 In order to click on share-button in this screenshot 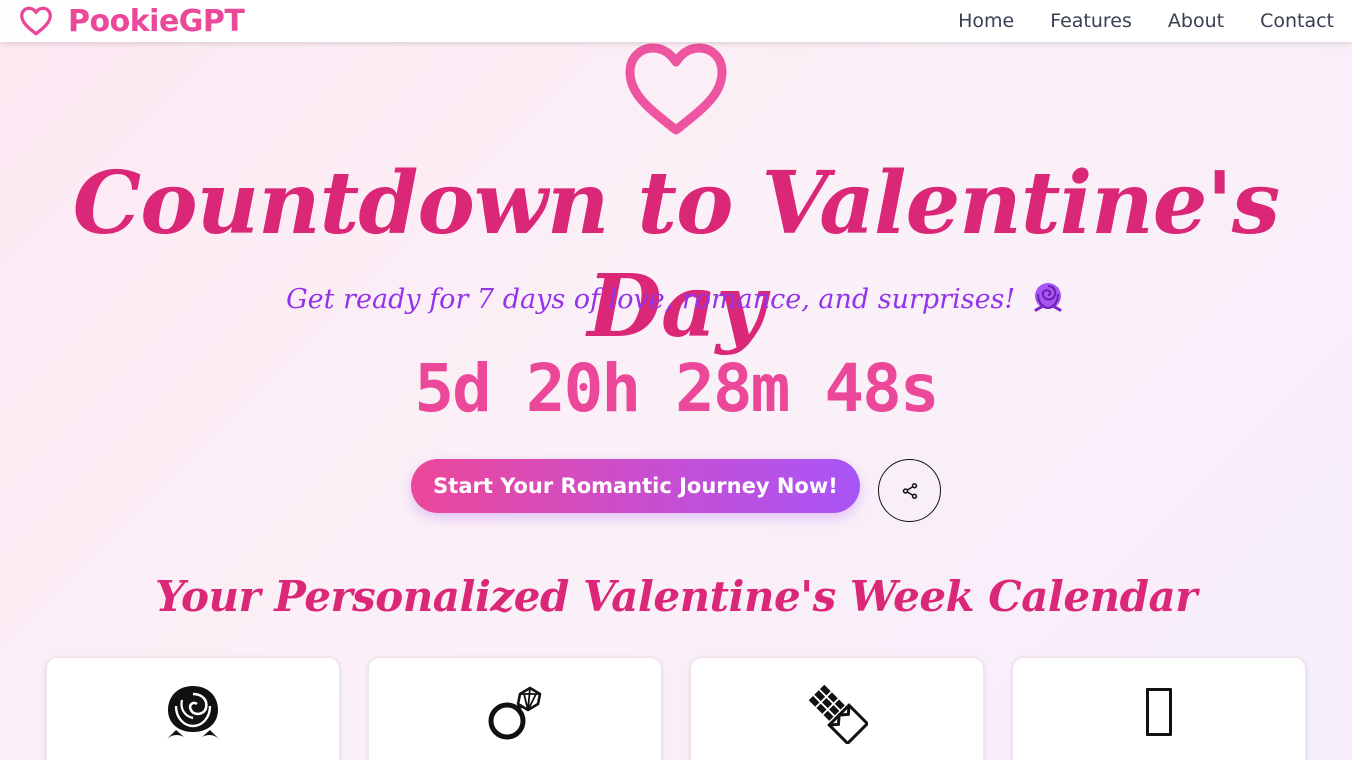, I will do `click(909, 490)`.